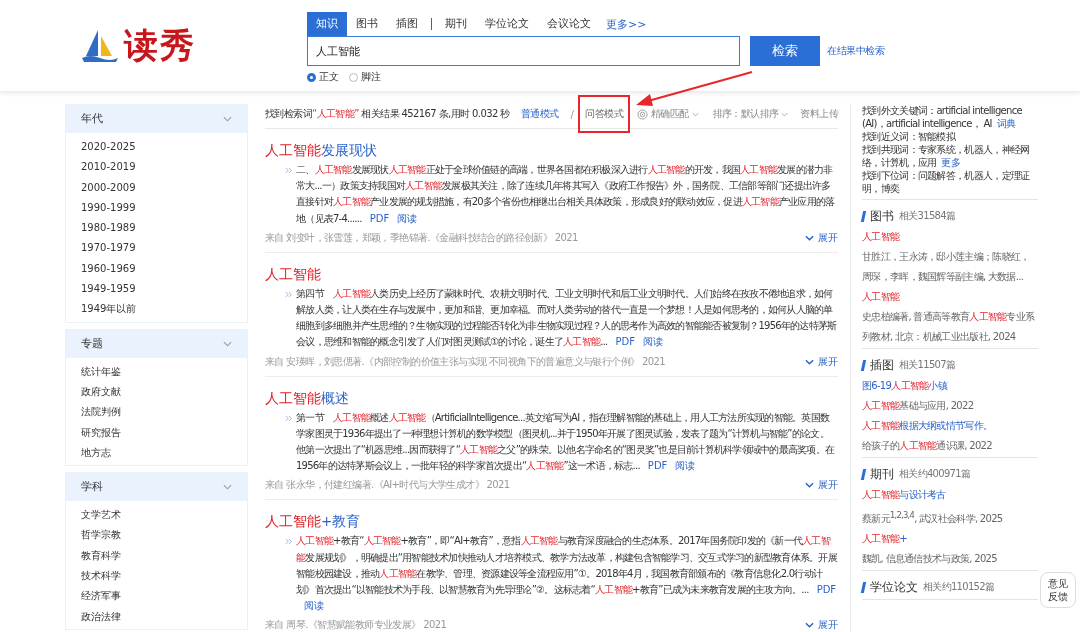 This screenshot has height=632, width=1080. What do you see at coordinates (156, 343) in the screenshot?
I see `filter-header: 专题` at bounding box center [156, 343].